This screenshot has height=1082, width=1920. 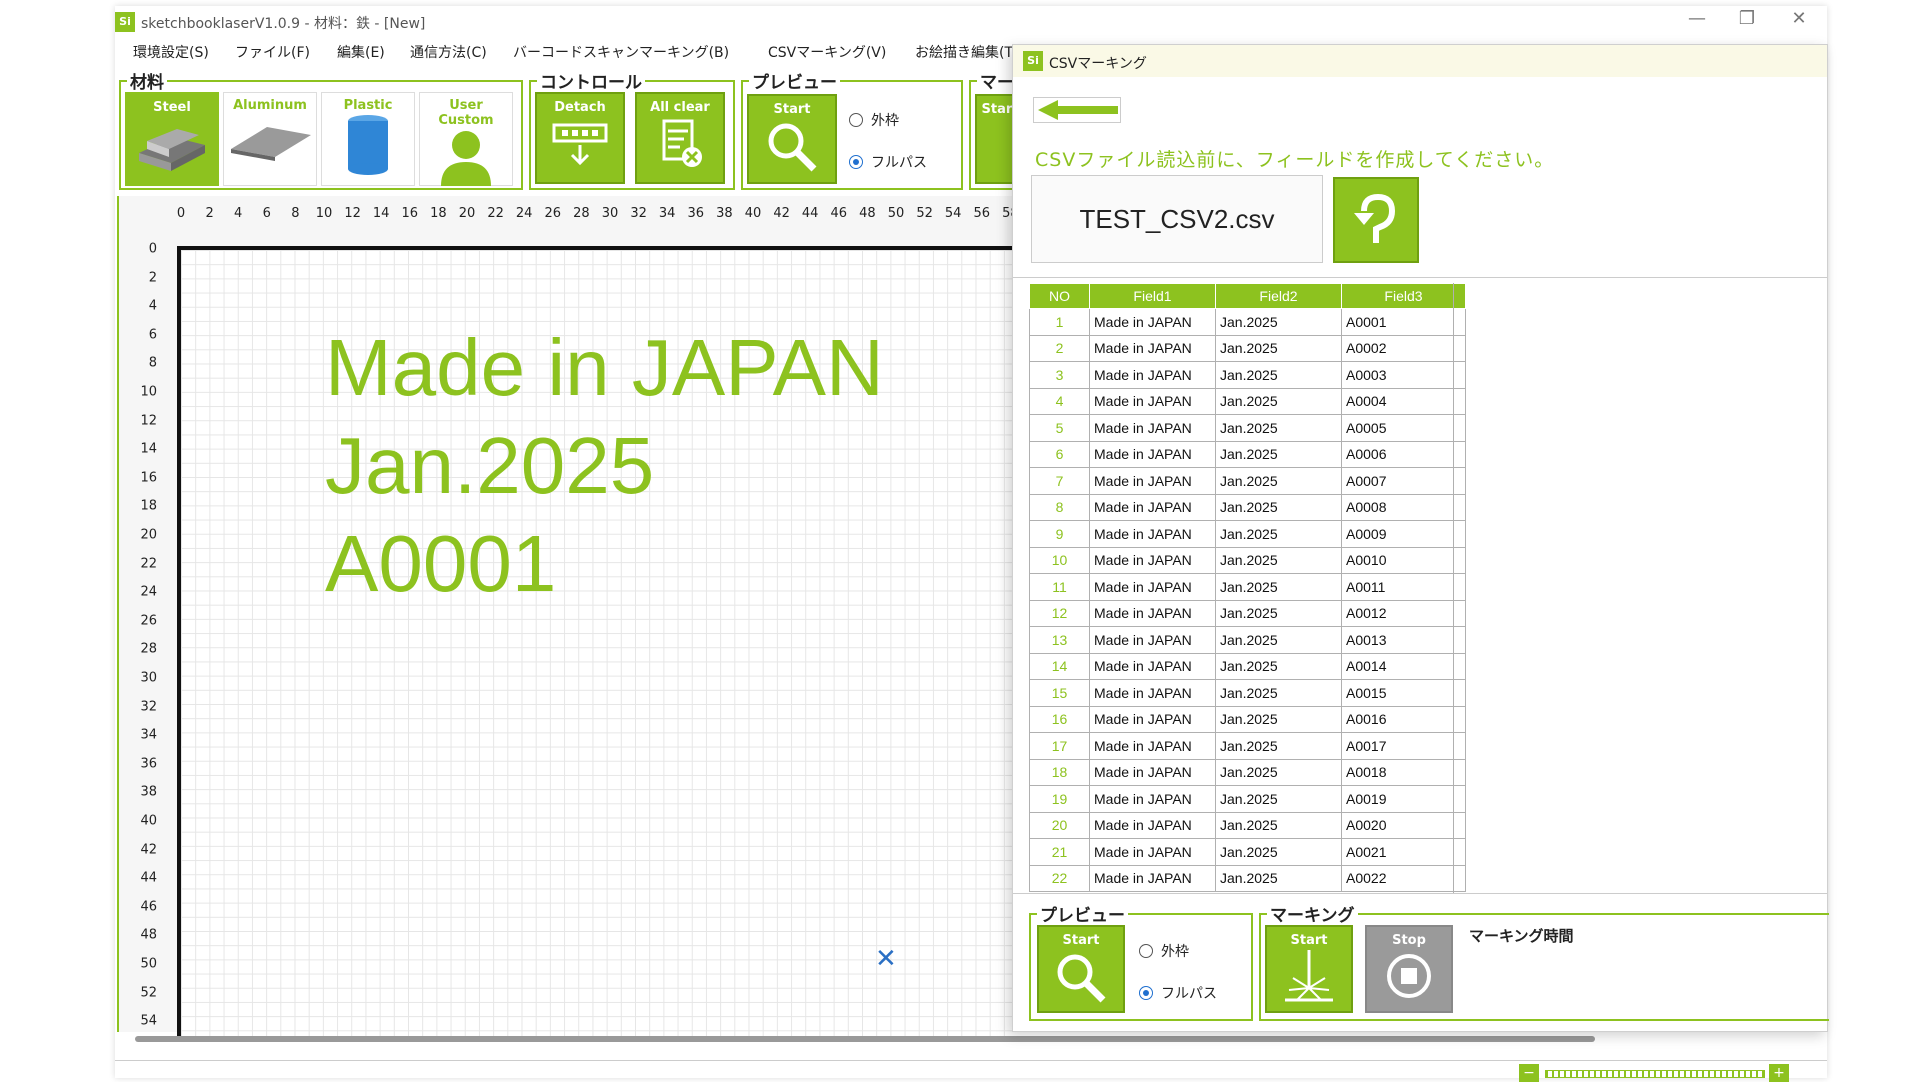 What do you see at coordinates (865, 1039) in the screenshot?
I see `horizontal-scrollbar` at bounding box center [865, 1039].